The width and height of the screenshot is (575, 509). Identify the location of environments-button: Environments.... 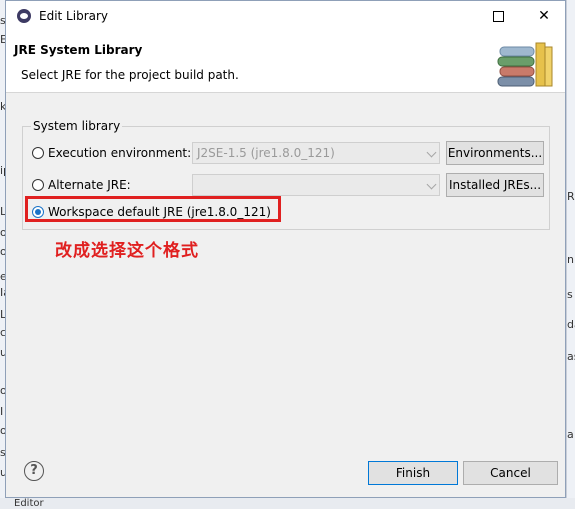
(495, 153).